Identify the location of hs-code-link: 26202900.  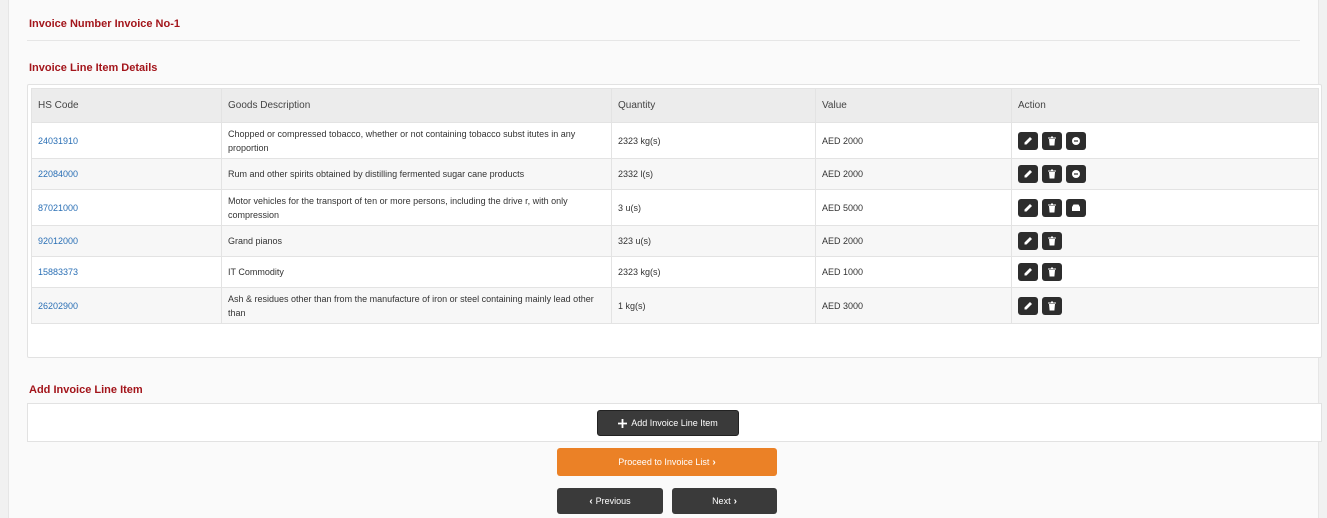
(126, 305).